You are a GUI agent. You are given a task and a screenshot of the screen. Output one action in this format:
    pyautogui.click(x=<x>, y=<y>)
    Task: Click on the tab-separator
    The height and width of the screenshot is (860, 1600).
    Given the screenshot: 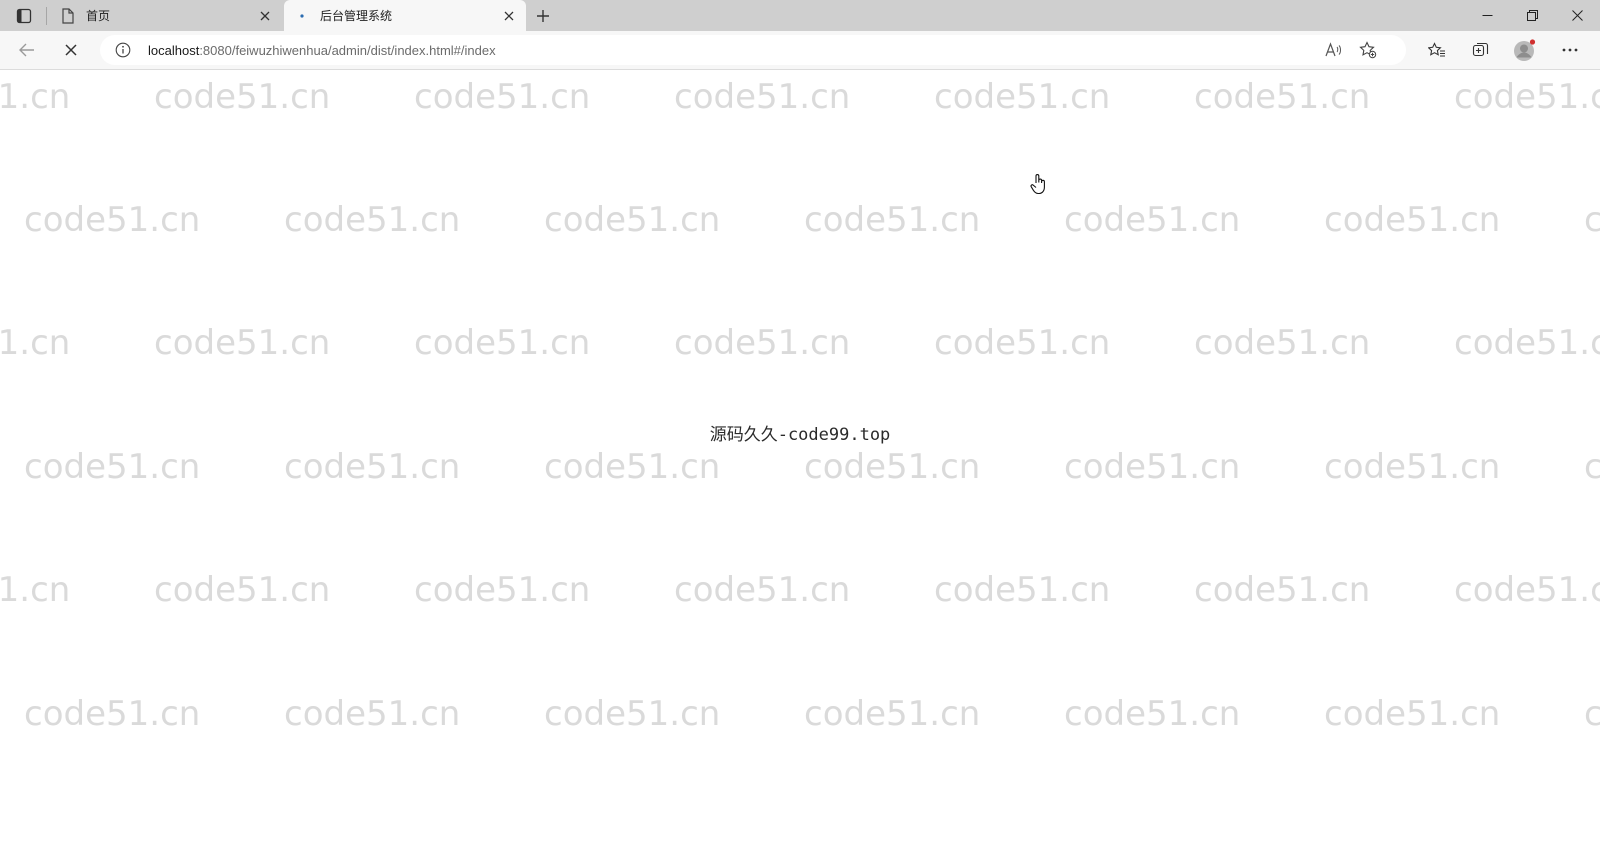 What is the action you would take?
    pyautogui.click(x=46, y=16)
    